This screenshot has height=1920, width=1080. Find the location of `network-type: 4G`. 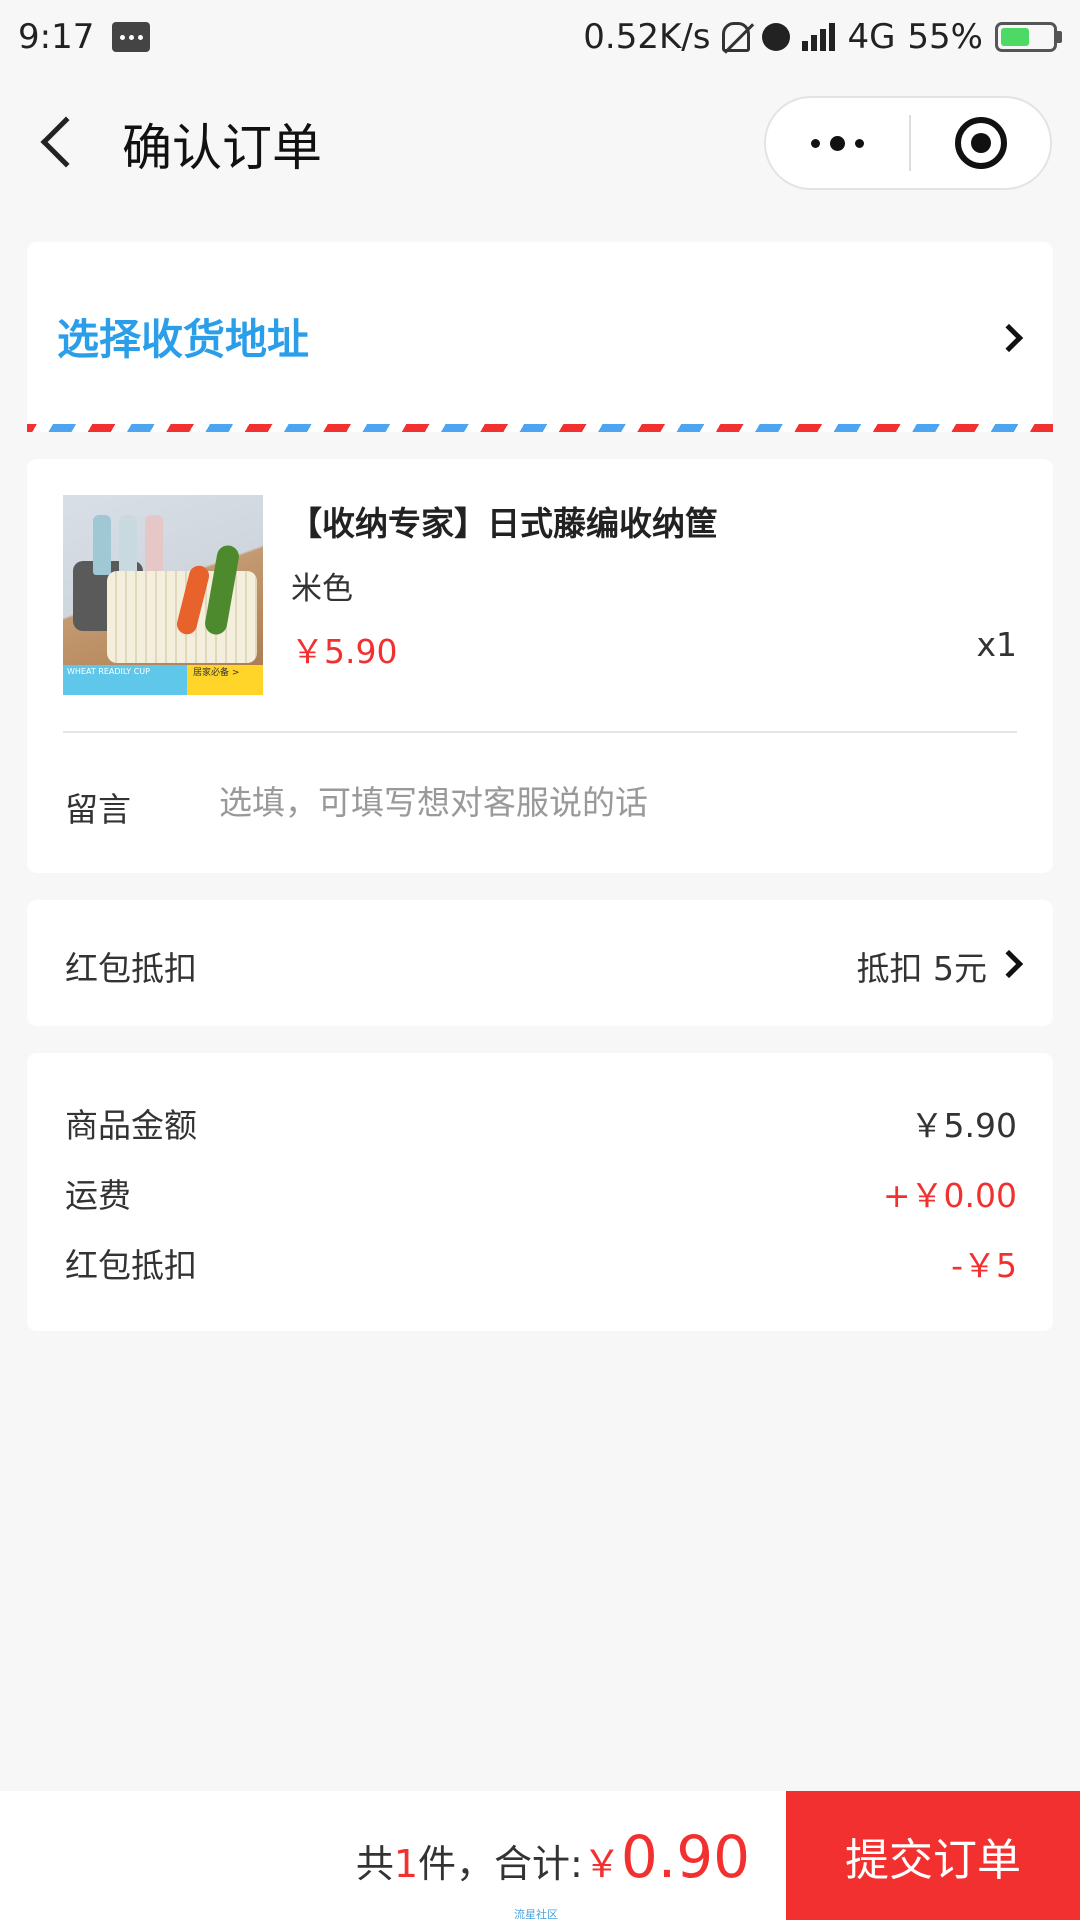

network-type: 4G is located at coordinates (871, 37).